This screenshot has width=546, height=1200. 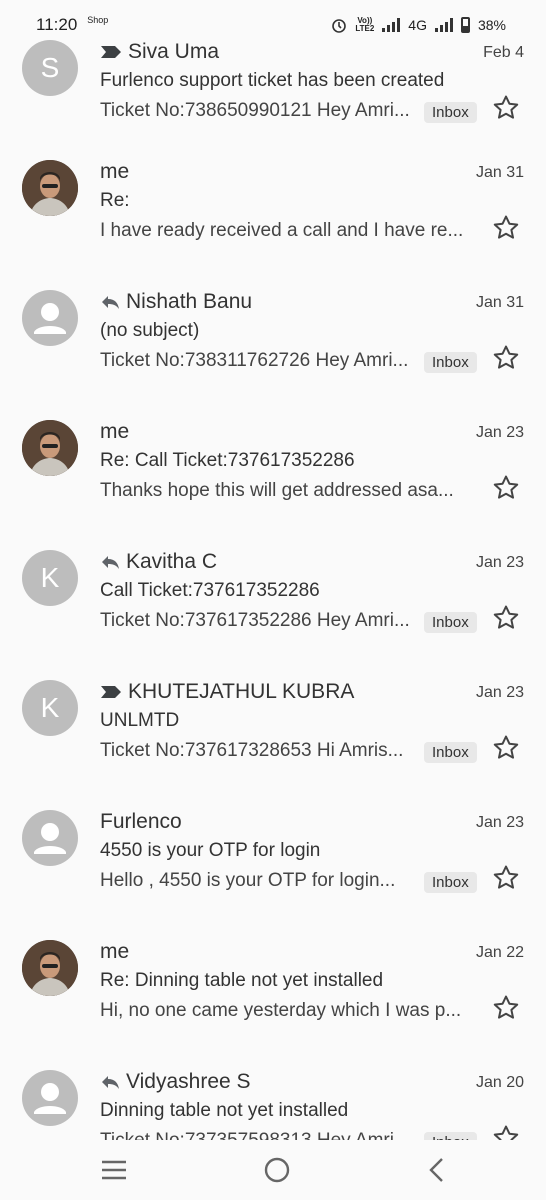 What do you see at coordinates (210, 850) in the screenshot?
I see `email-subject: 4550 is your OTP for login` at bounding box center [210, 850].